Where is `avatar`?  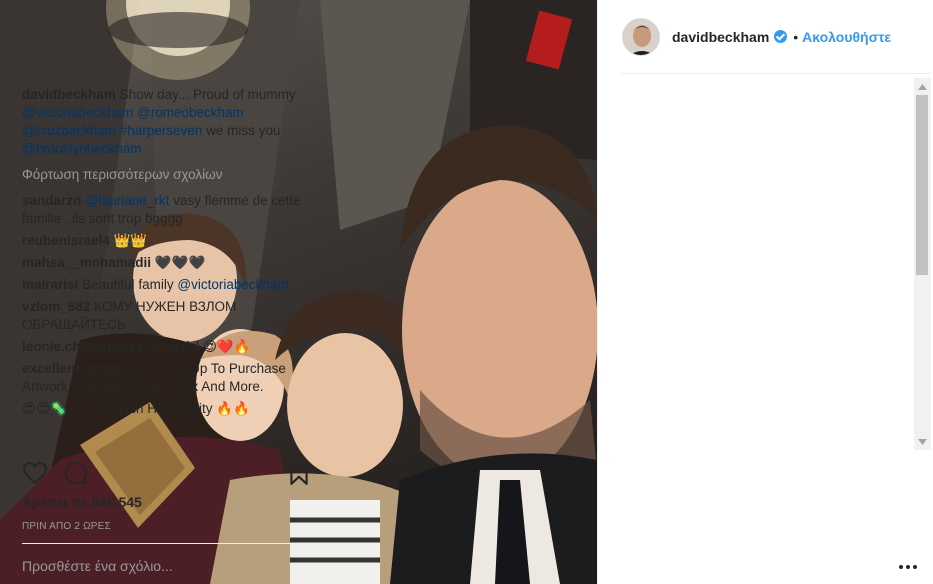 avatar is located at coordinates (641, 36).